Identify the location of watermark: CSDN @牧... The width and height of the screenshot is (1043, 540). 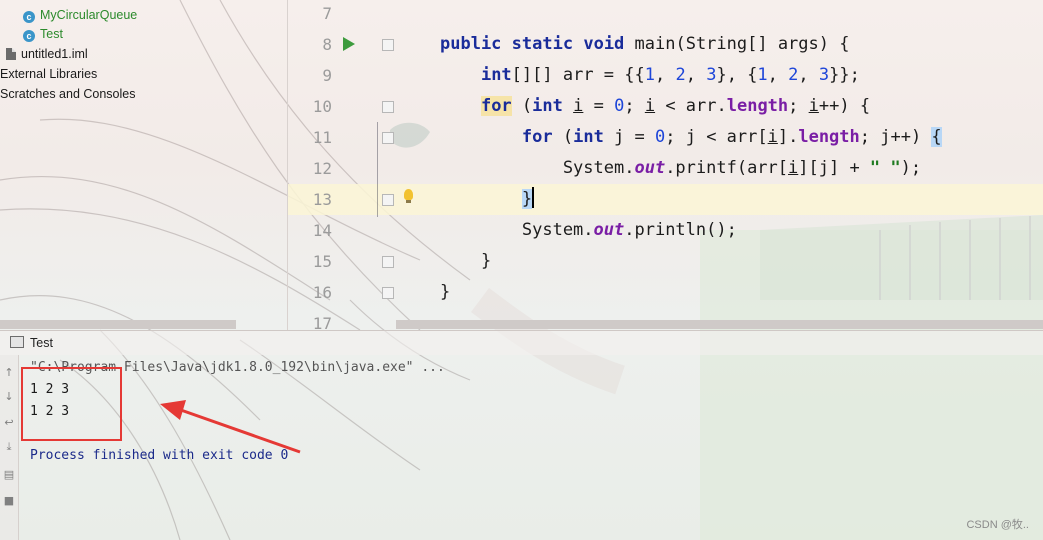
(997, 525).